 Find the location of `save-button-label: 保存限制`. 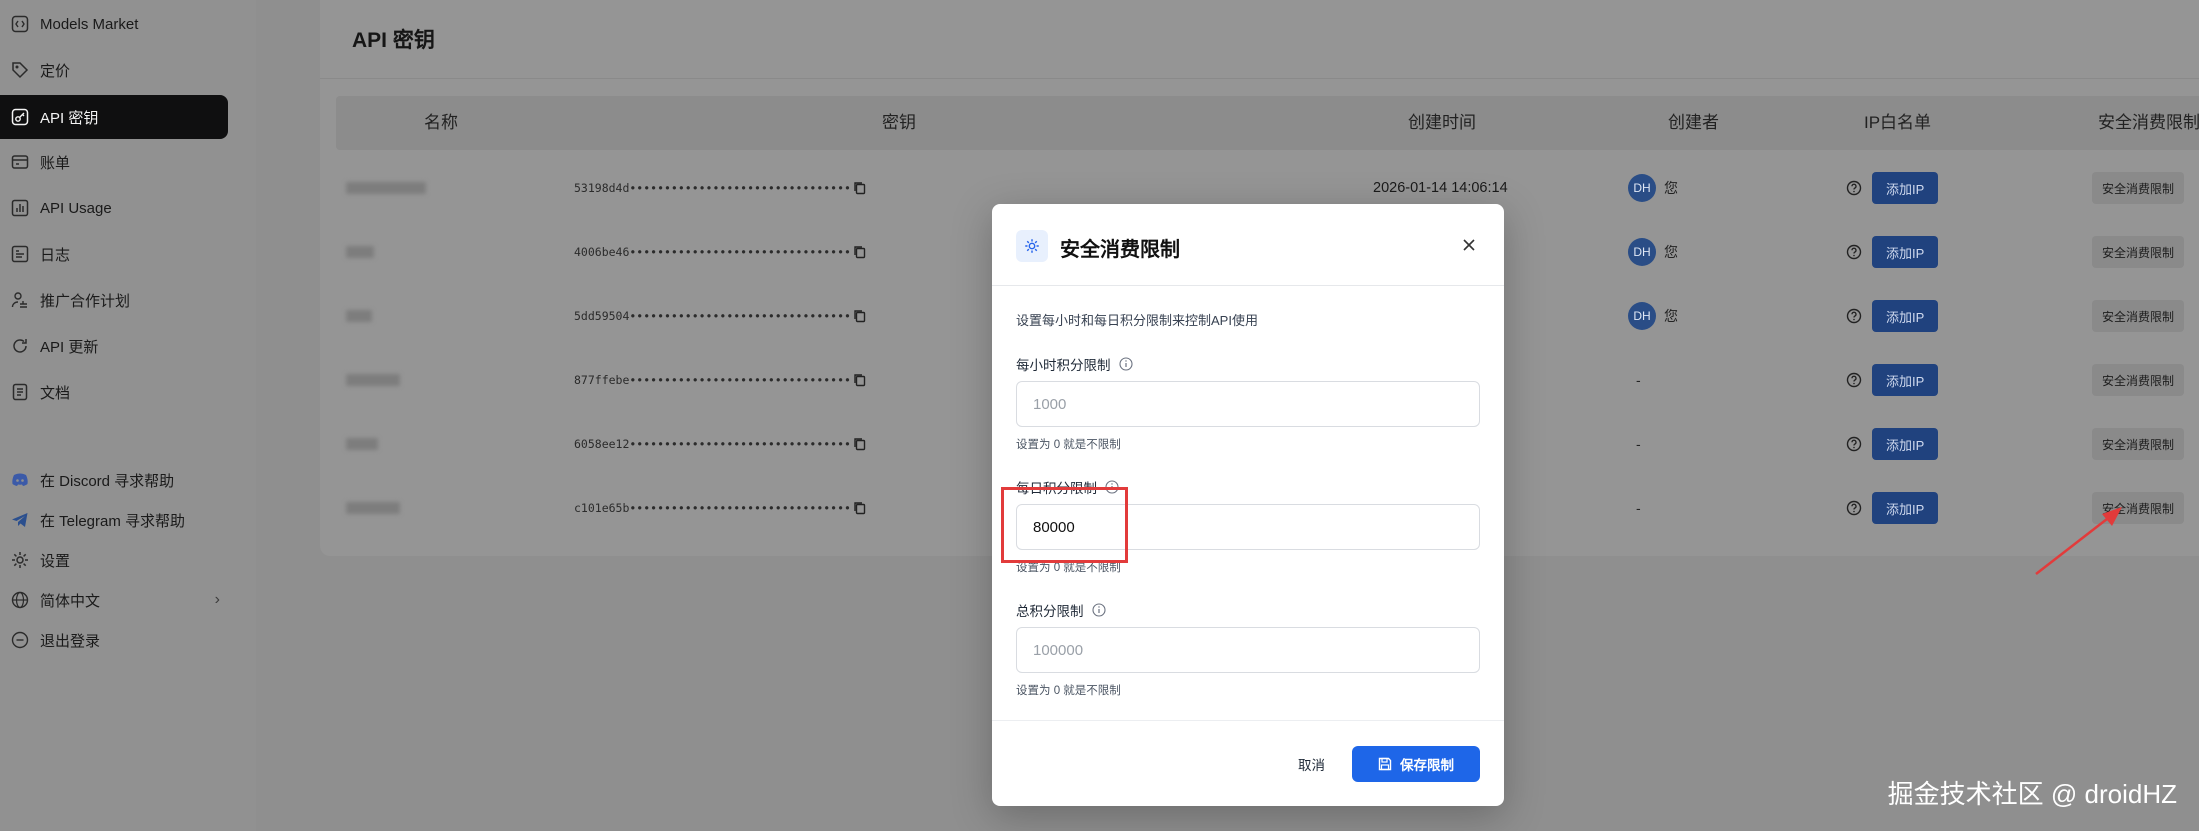

save-button-label: 保存限制 is located at coordinates (1427, 765).